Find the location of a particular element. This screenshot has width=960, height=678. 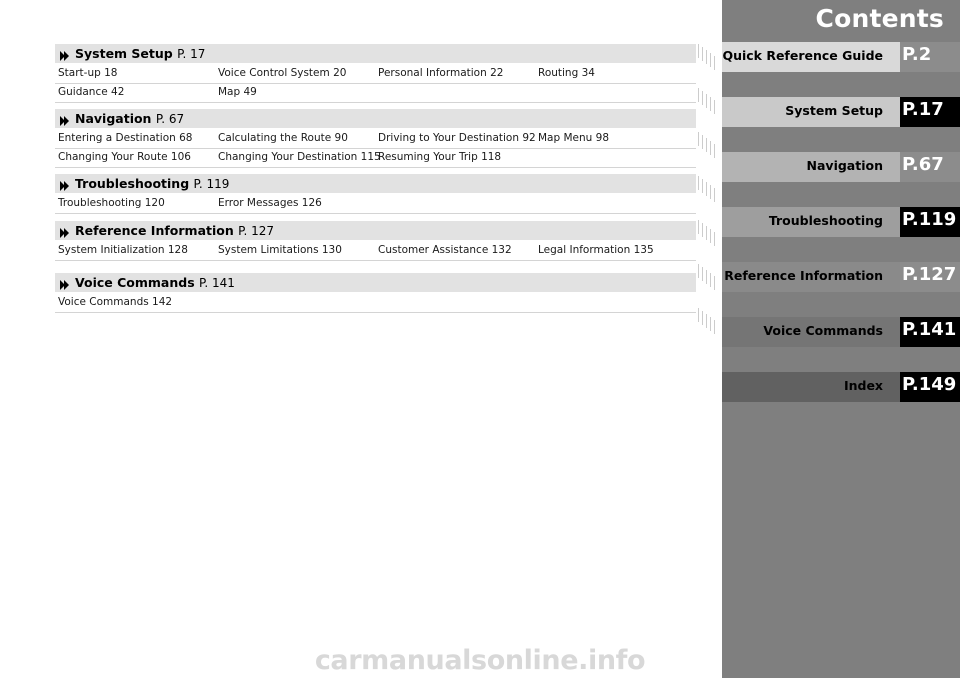

contents-entry: Map Menu 98 is located at coordinates (573, 138).